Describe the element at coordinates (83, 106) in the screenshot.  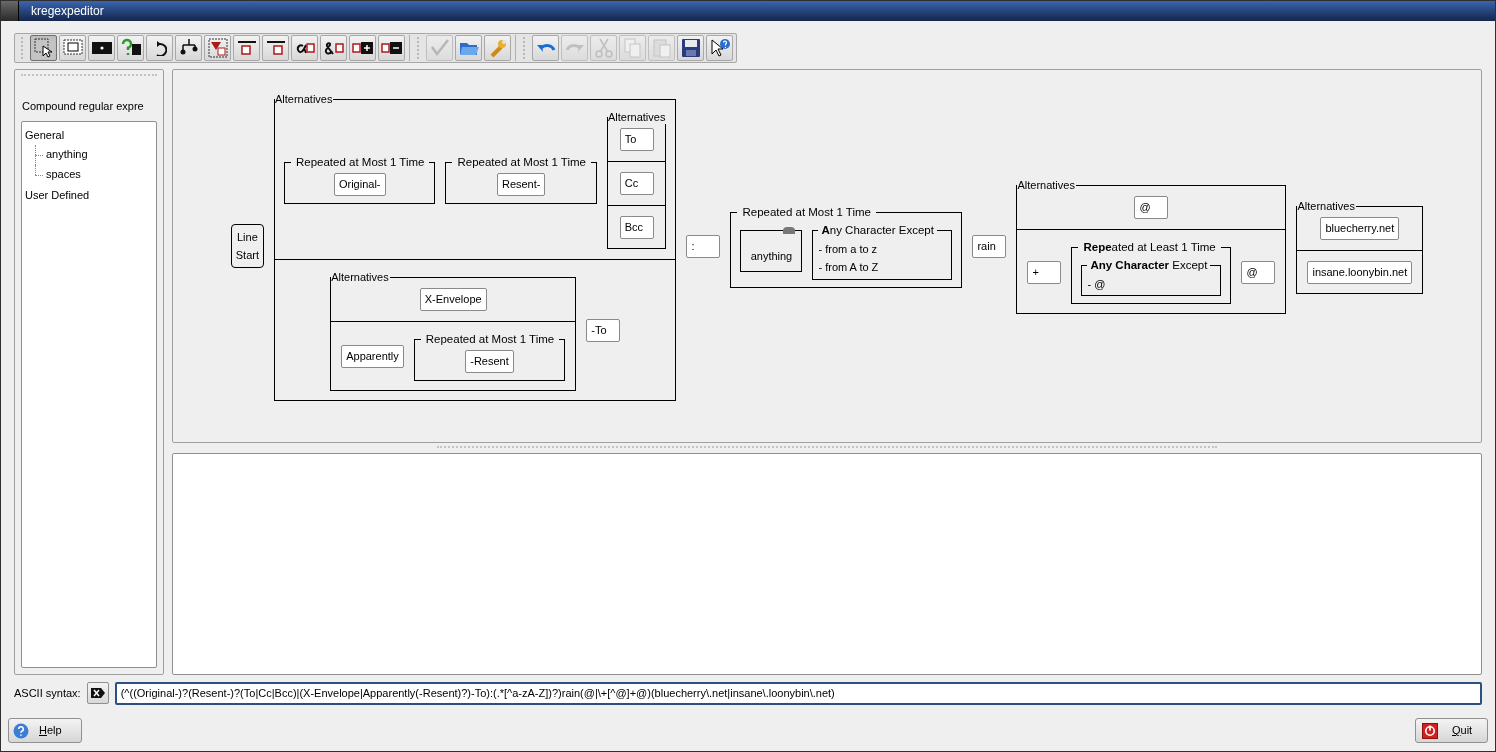
I see `panel-title: Compound regular expre` at that location.